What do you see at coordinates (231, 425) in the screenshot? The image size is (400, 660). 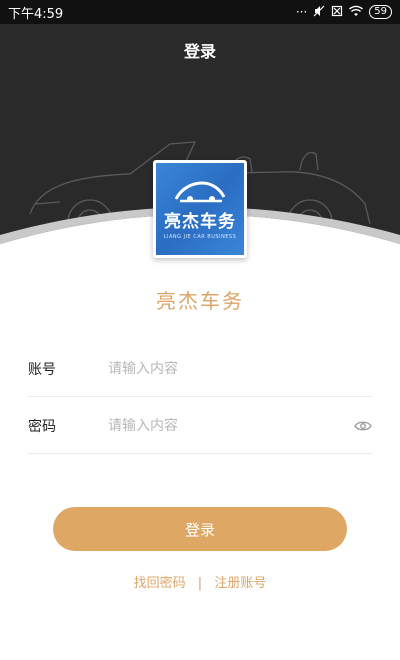 I see `password-input` at bounding box center [231, 425].